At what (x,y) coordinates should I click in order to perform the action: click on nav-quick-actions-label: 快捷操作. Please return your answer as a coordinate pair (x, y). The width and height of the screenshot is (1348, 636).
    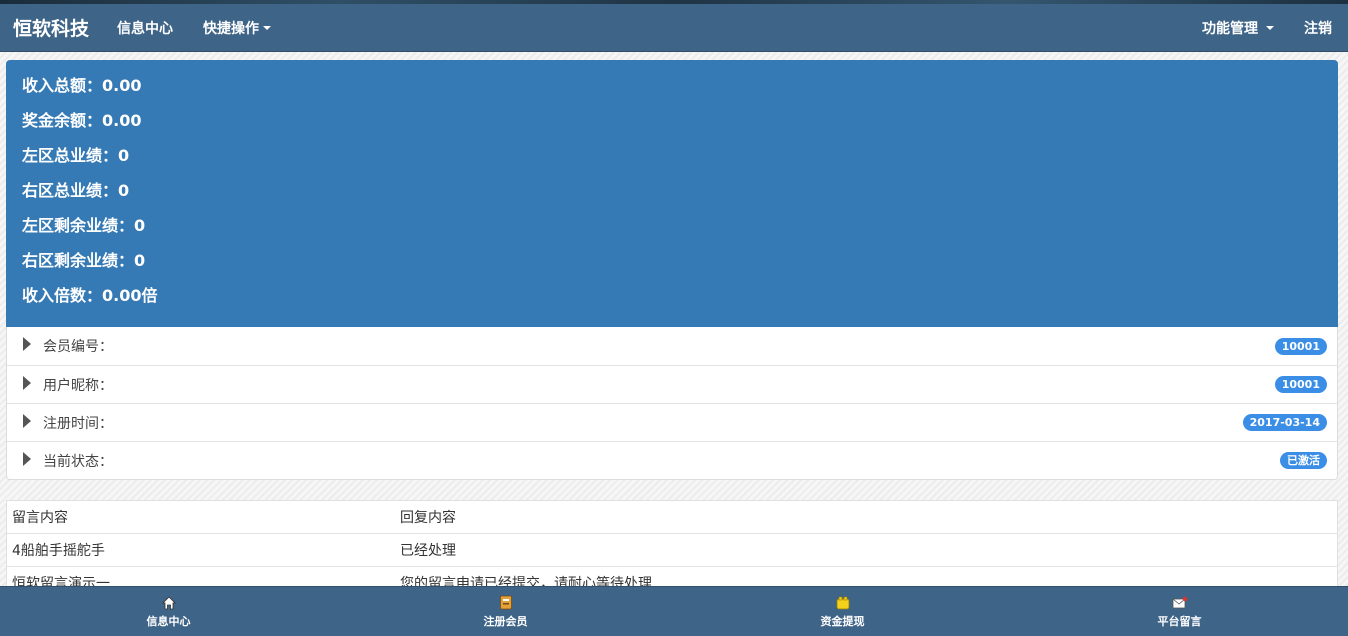
    Looking at the image, I should click on (231, 28).